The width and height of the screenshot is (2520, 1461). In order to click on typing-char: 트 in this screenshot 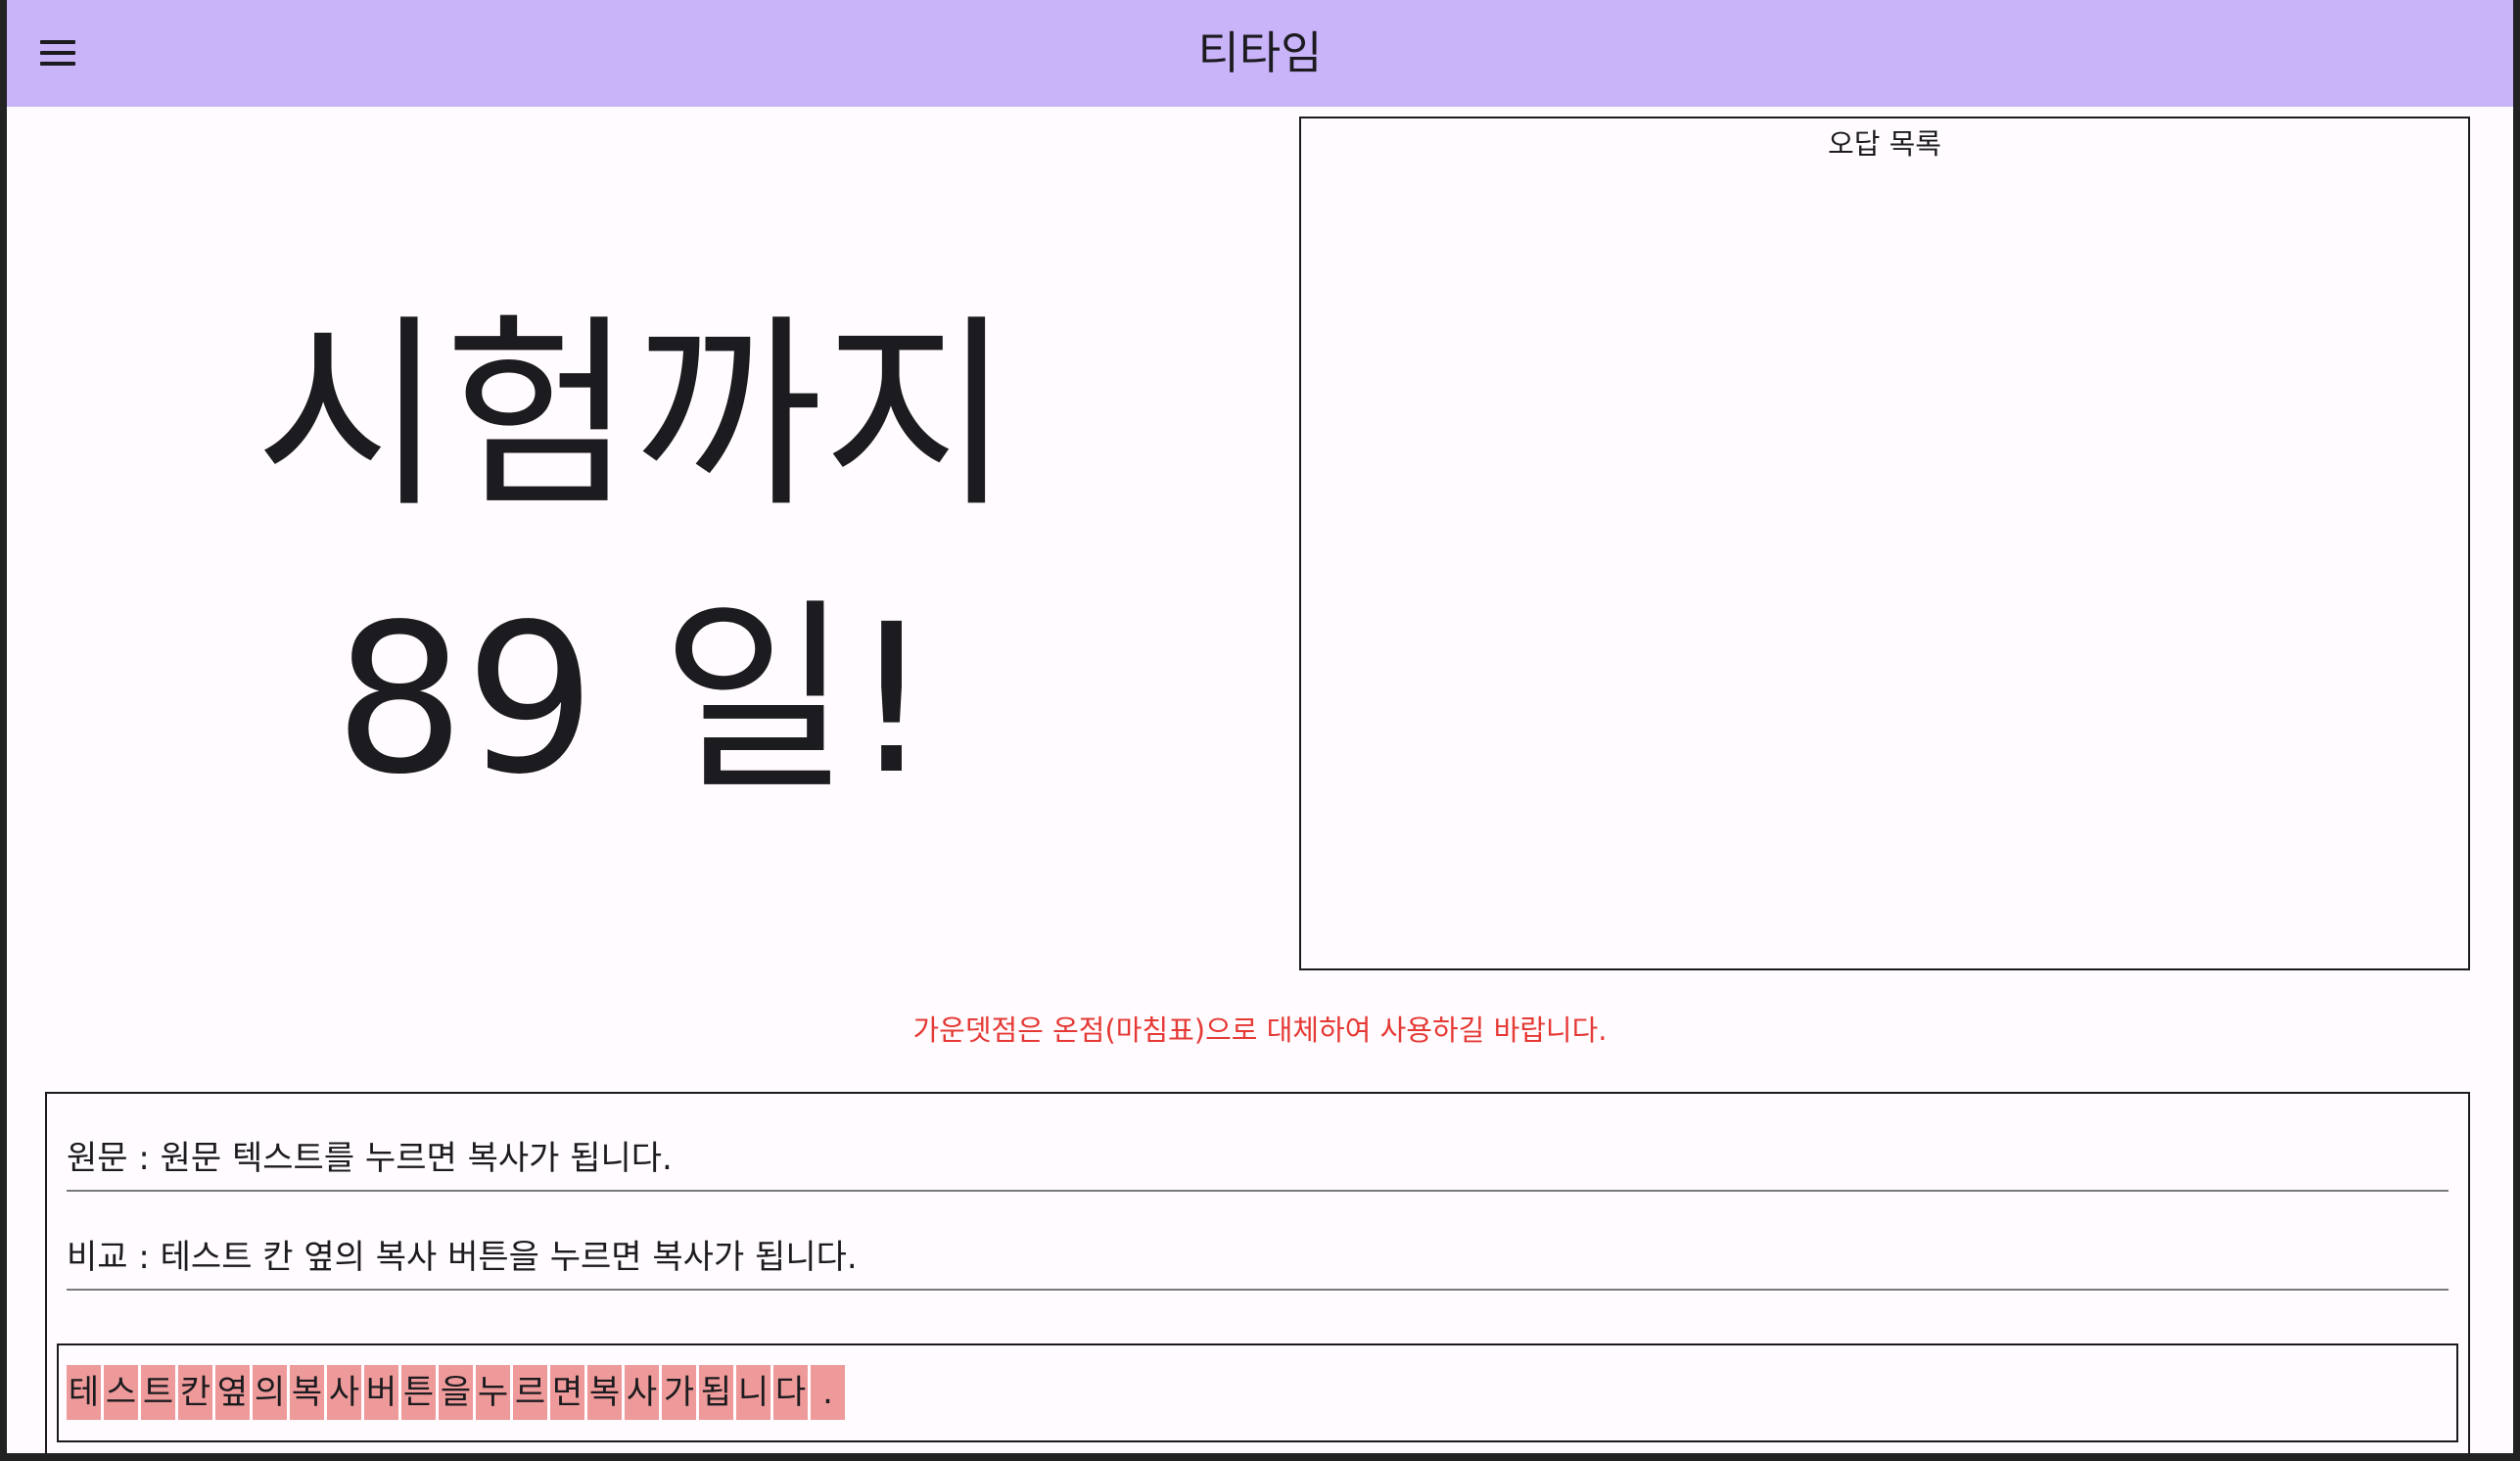, I will do `click(158, 1392)`.